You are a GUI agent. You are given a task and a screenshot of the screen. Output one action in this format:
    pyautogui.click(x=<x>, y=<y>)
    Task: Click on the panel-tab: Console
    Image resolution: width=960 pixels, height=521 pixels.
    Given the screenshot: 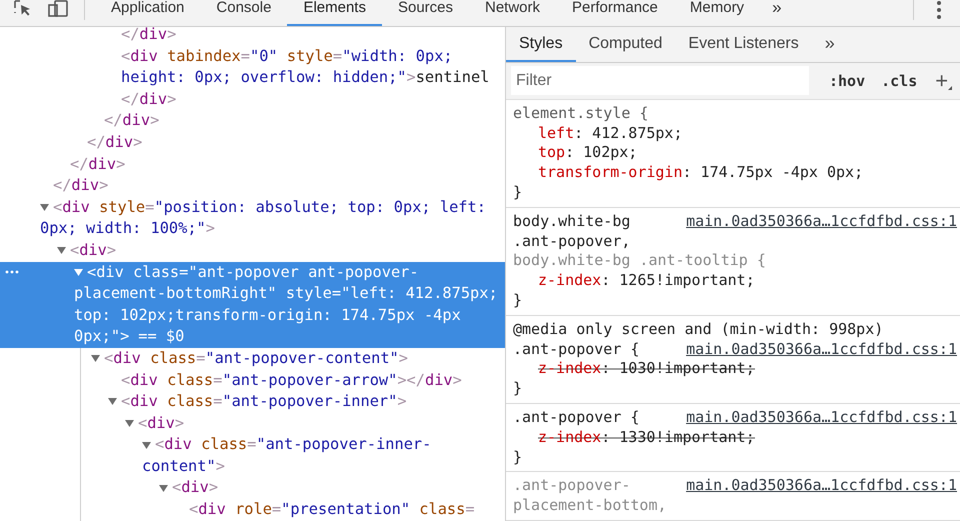 What is the action you would take?
    pyautogui.click(x=244, y=13)
    